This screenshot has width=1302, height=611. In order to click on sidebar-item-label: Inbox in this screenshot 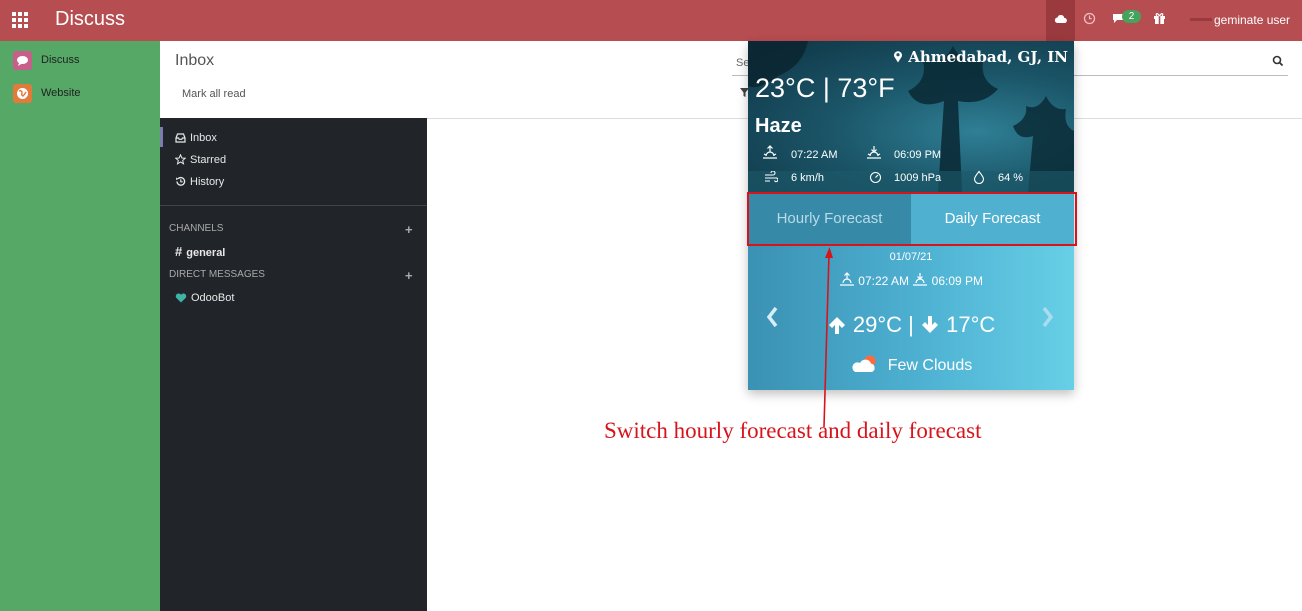, I will do `click(203, 138)`.